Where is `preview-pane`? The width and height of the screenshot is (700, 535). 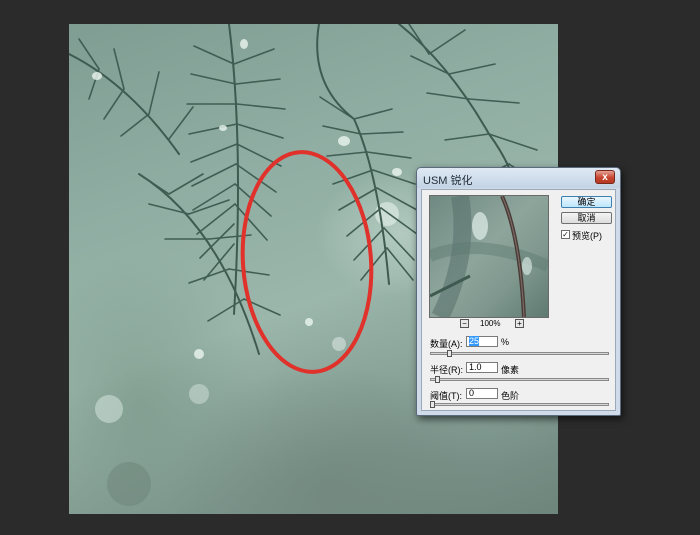 preview-pane is located at coordinates (489, 256).